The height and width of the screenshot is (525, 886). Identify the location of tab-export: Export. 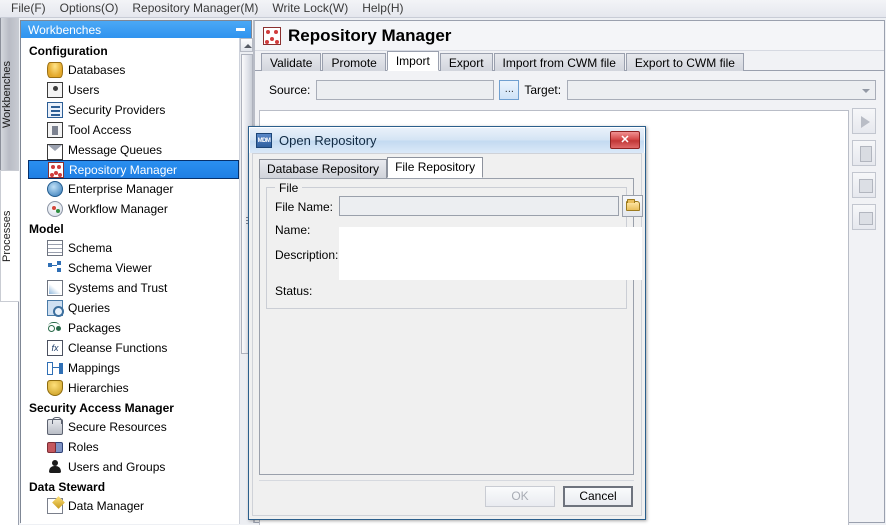
(466, 62).